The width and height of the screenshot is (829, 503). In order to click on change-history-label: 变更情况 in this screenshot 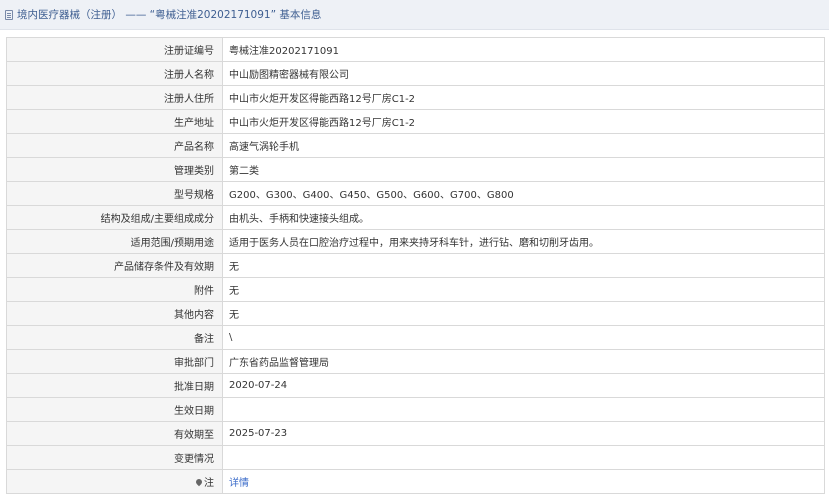, I will do `click(114, 457)`.